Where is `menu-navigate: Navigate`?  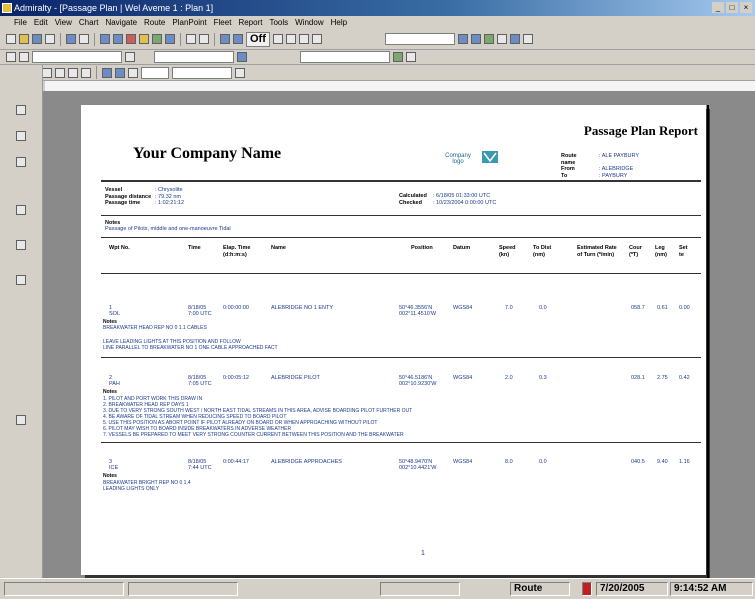
menu-navigate: Navigate is located at coordinates (121, 22).